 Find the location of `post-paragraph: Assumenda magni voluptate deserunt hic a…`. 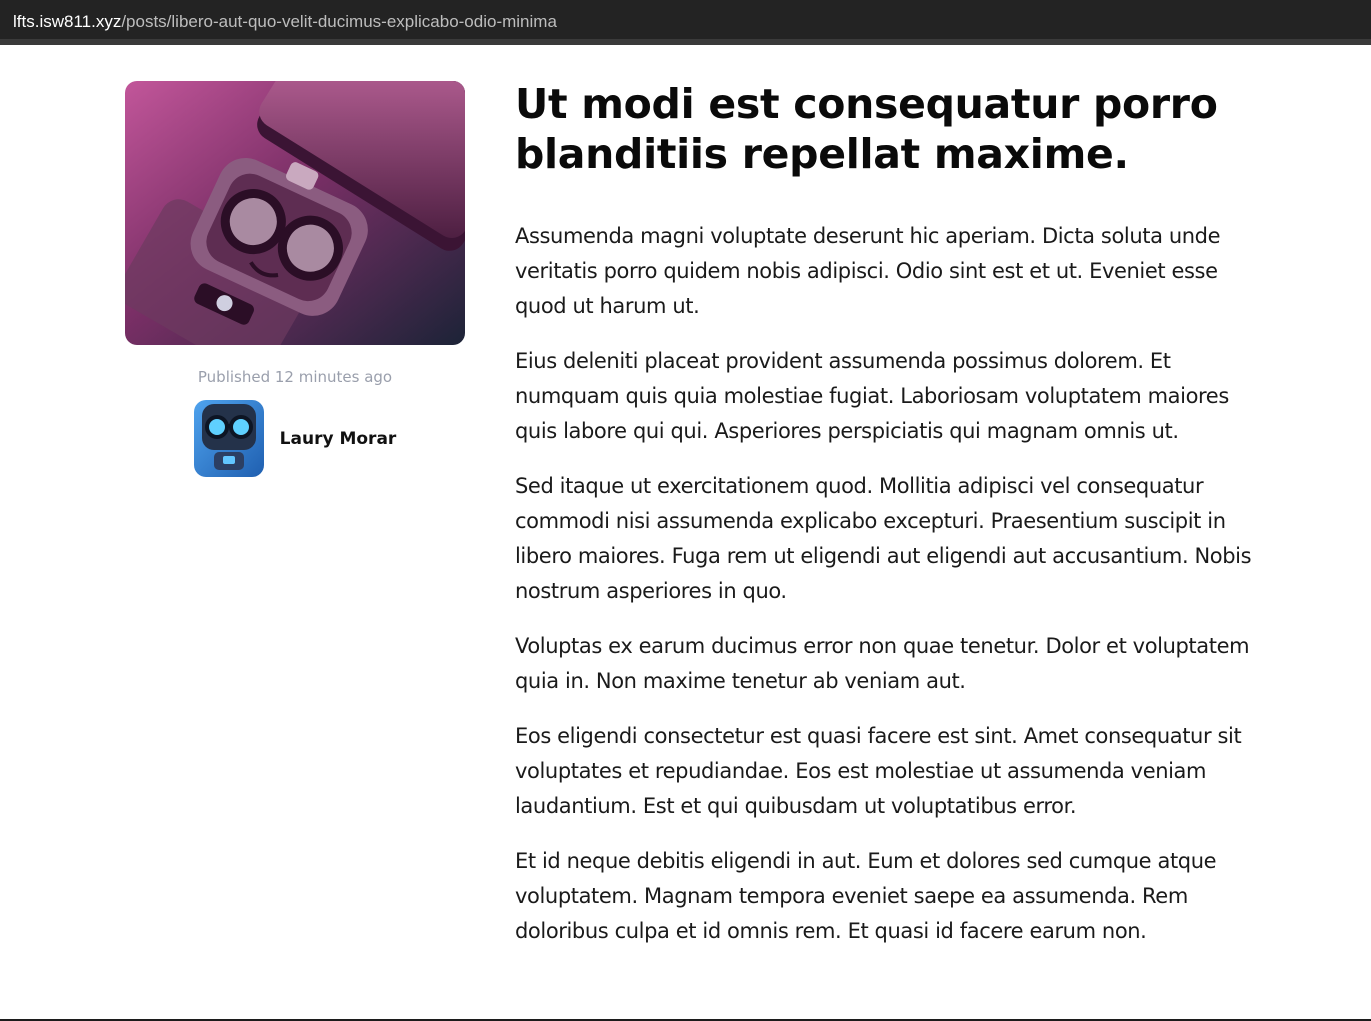

post-paragraph: Assumenda magni voluptate deserunt hic a… is located at coordinates (868, 271).